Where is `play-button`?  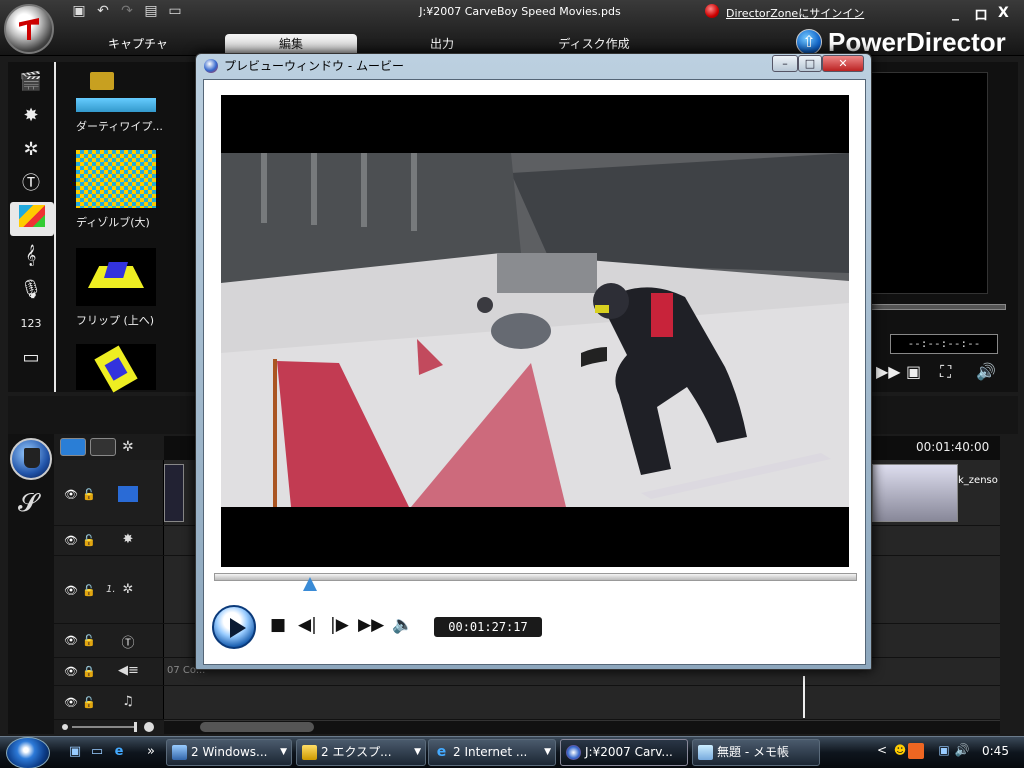
play-button is located at coordinates (234, 627).